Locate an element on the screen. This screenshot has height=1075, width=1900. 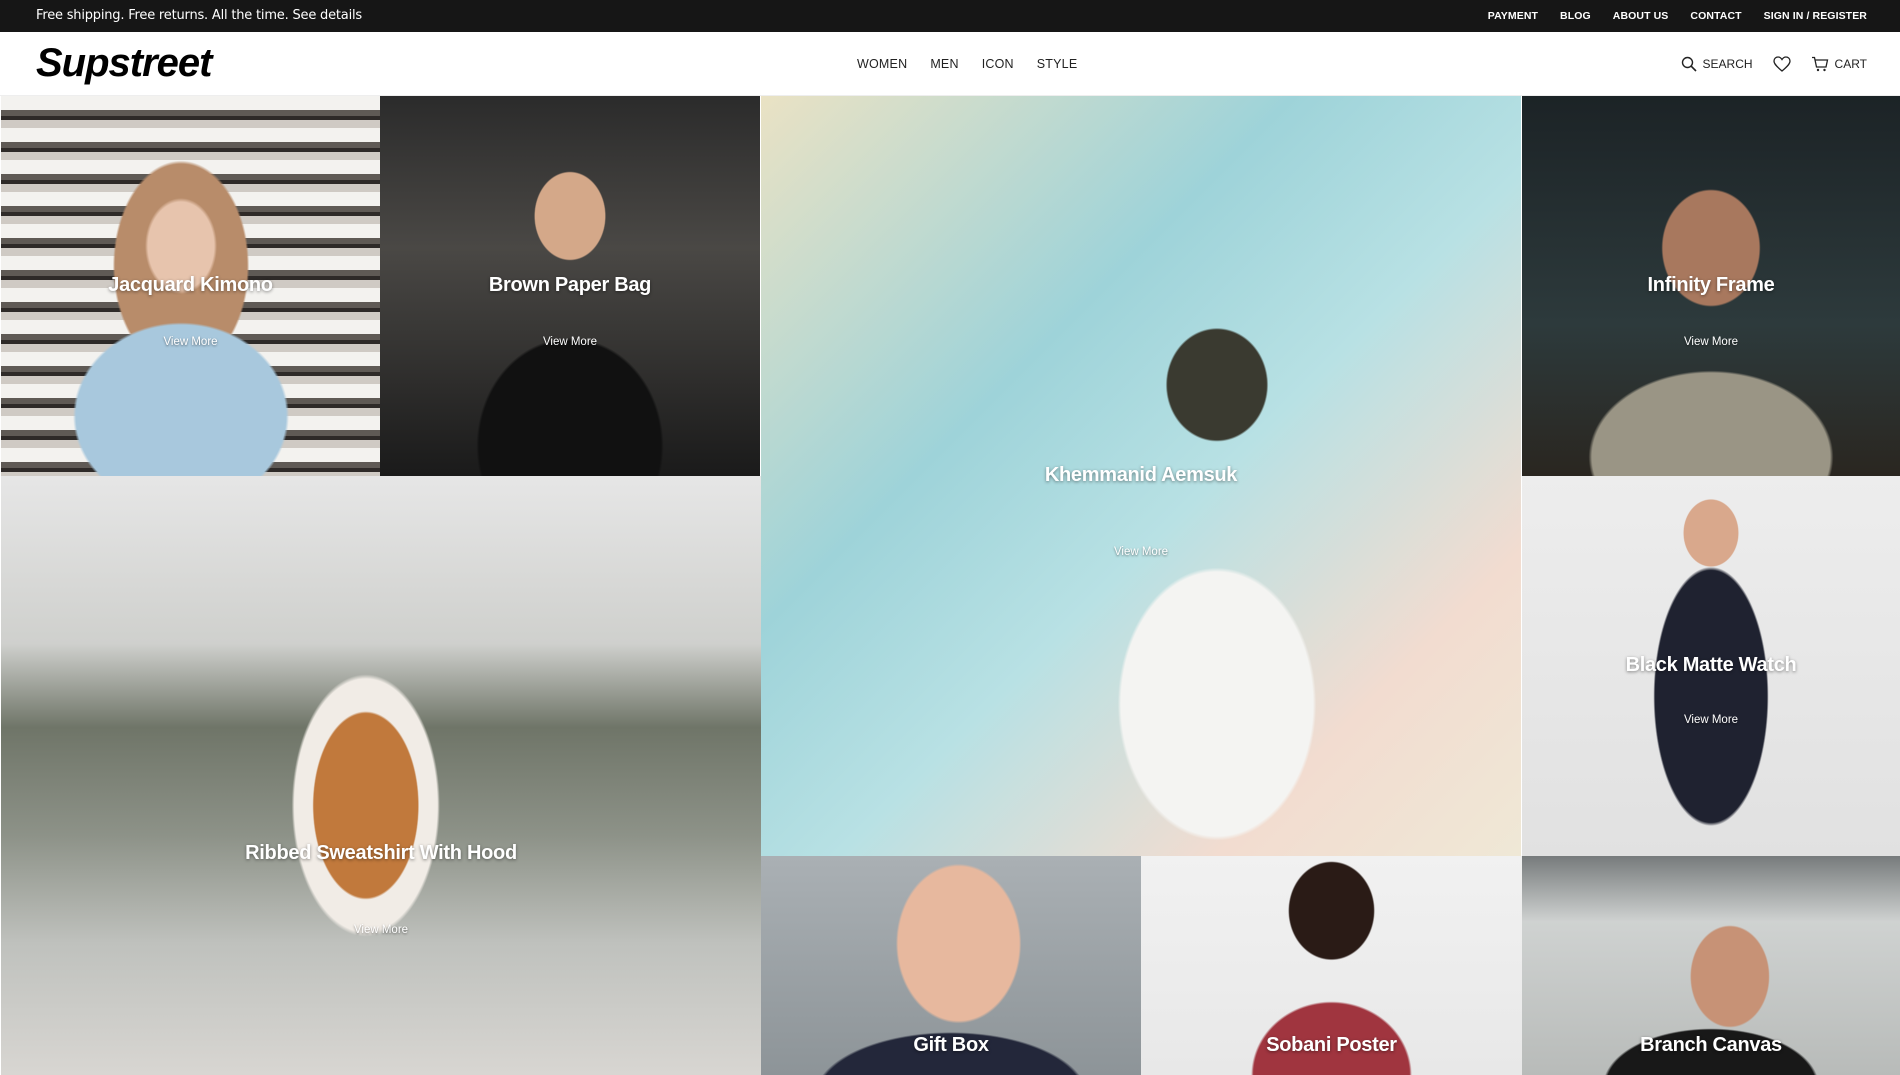
product-title: Khemmanid Aemsuk is located at coordinates (1141, 475).